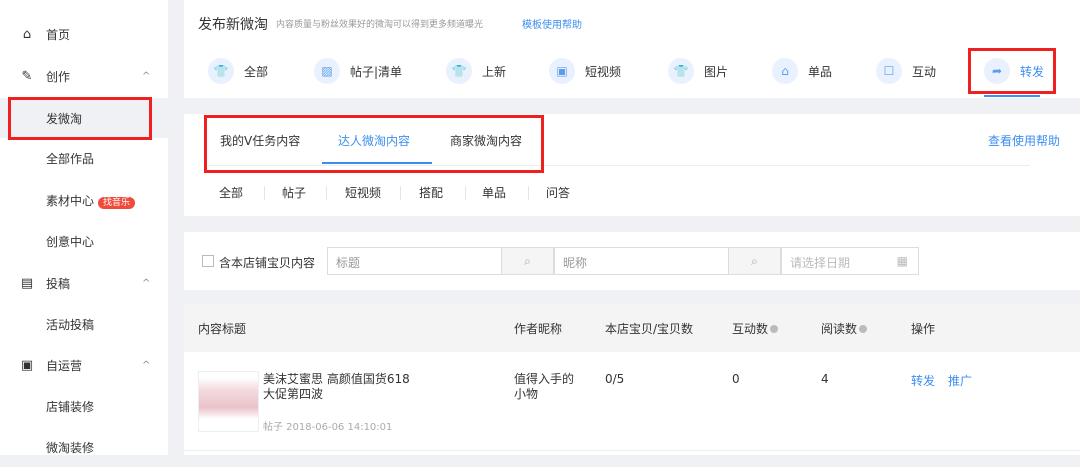 The width and height of the screenshot is (1080, 467). I want to click on usage-help-link: 查看使用帮助, so click(1024, 140).